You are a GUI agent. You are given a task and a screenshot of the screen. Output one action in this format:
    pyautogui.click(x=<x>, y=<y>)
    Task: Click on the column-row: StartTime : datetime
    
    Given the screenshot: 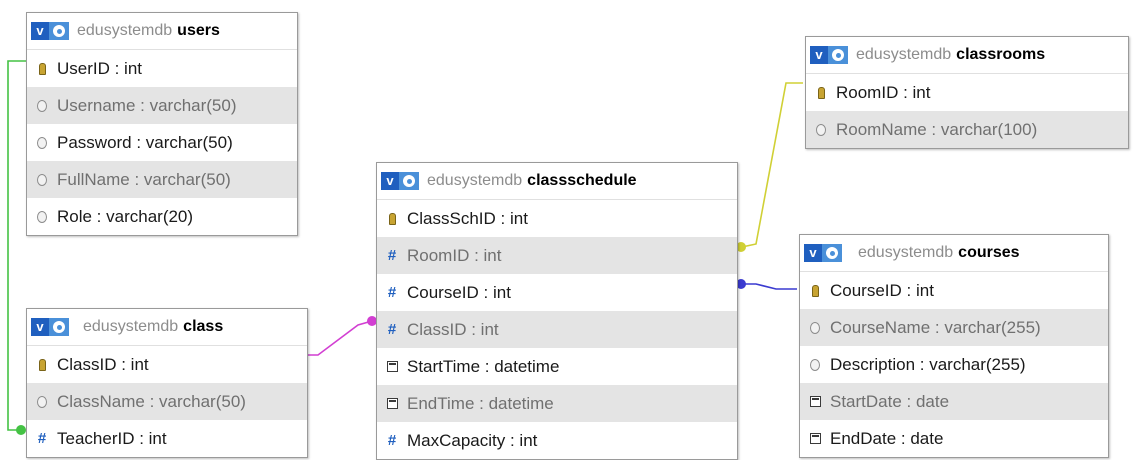 What is the action you would take?
    pyautogui.click(x=557, y=366)
    